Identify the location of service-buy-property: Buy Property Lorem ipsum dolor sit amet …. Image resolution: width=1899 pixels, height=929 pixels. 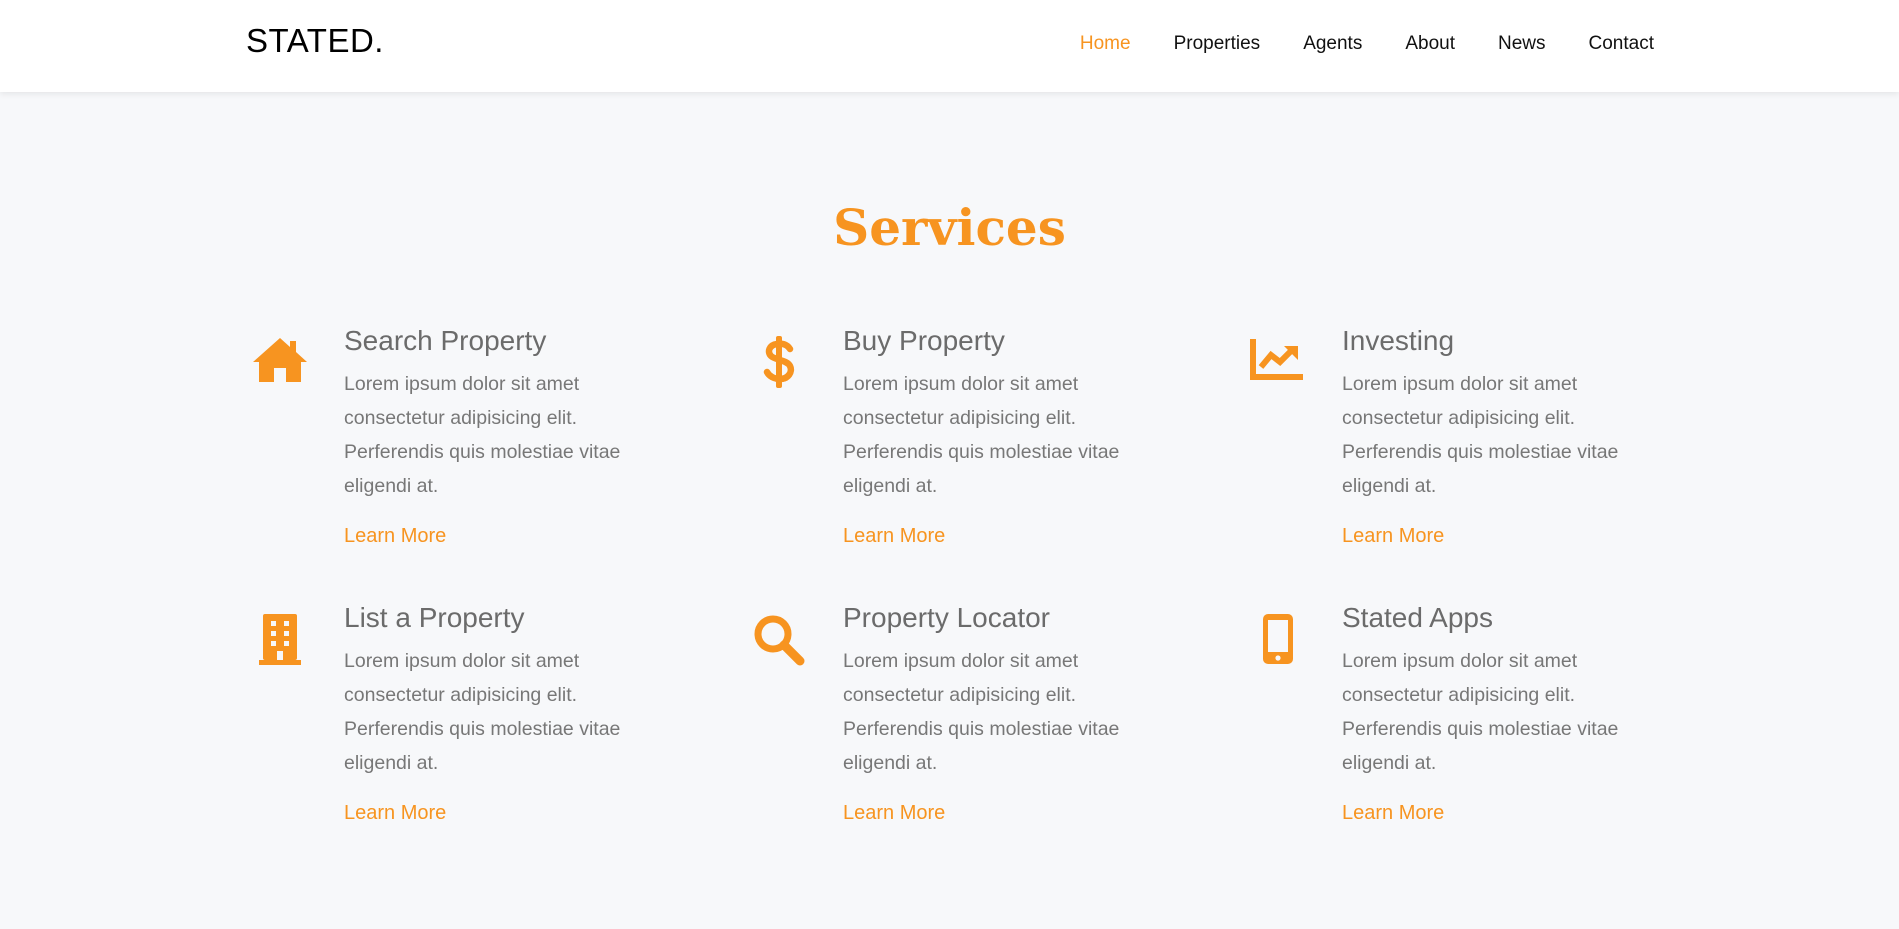
(957, 445).